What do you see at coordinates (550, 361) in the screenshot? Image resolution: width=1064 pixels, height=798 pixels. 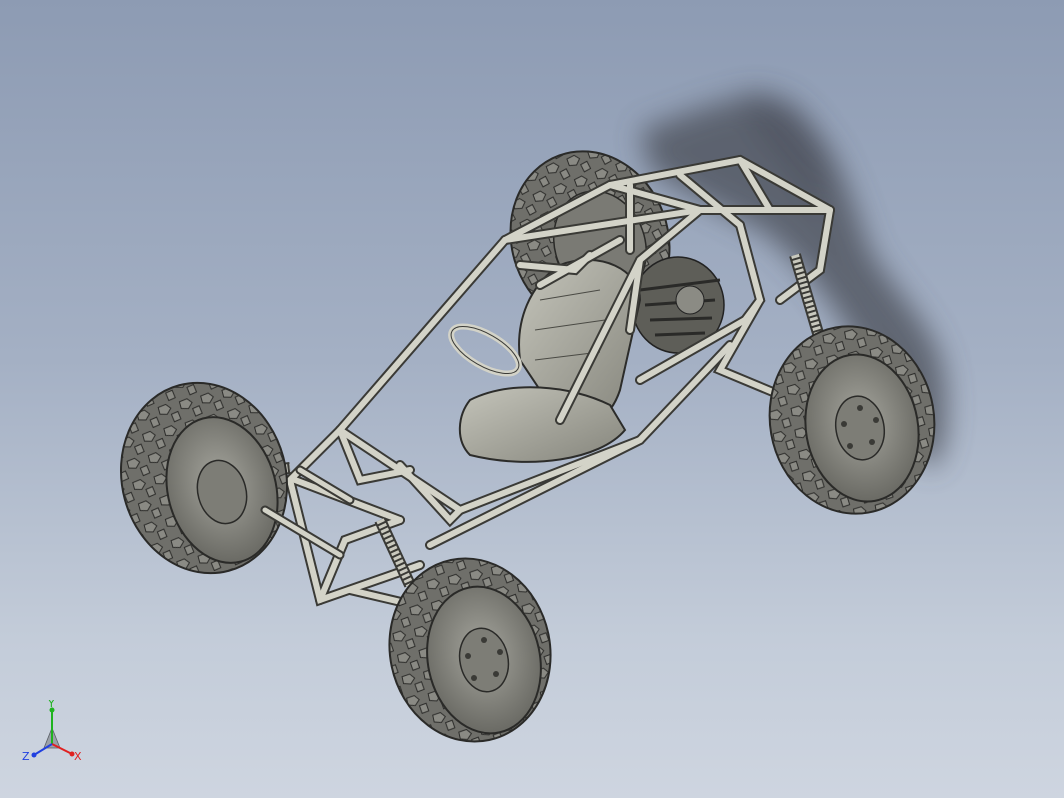 I see `seat` at bounding box center [550, 361].